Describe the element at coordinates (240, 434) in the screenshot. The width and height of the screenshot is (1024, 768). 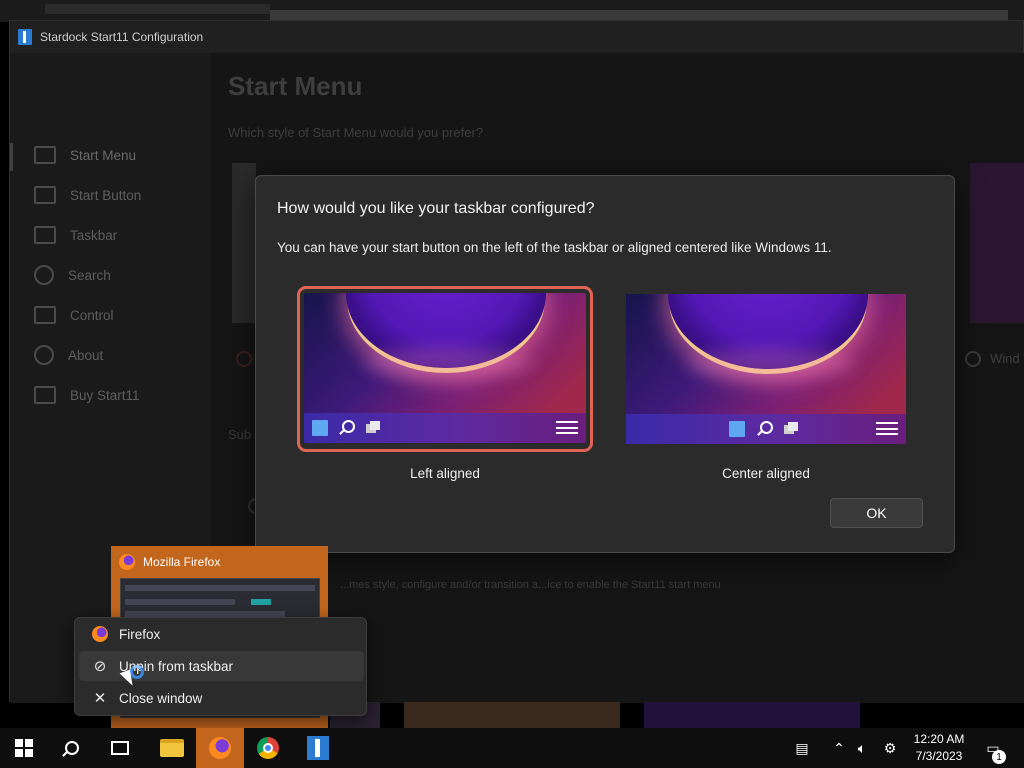
I see `section-label: Sub` at that location.